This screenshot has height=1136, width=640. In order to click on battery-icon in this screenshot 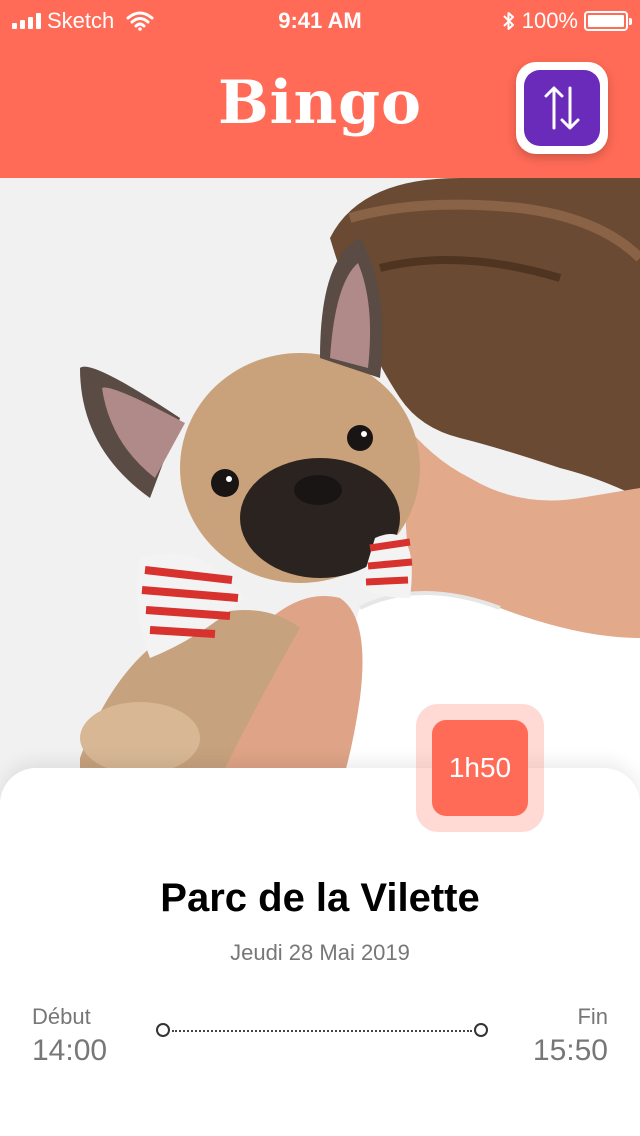, I will do `click(608, 21)`.